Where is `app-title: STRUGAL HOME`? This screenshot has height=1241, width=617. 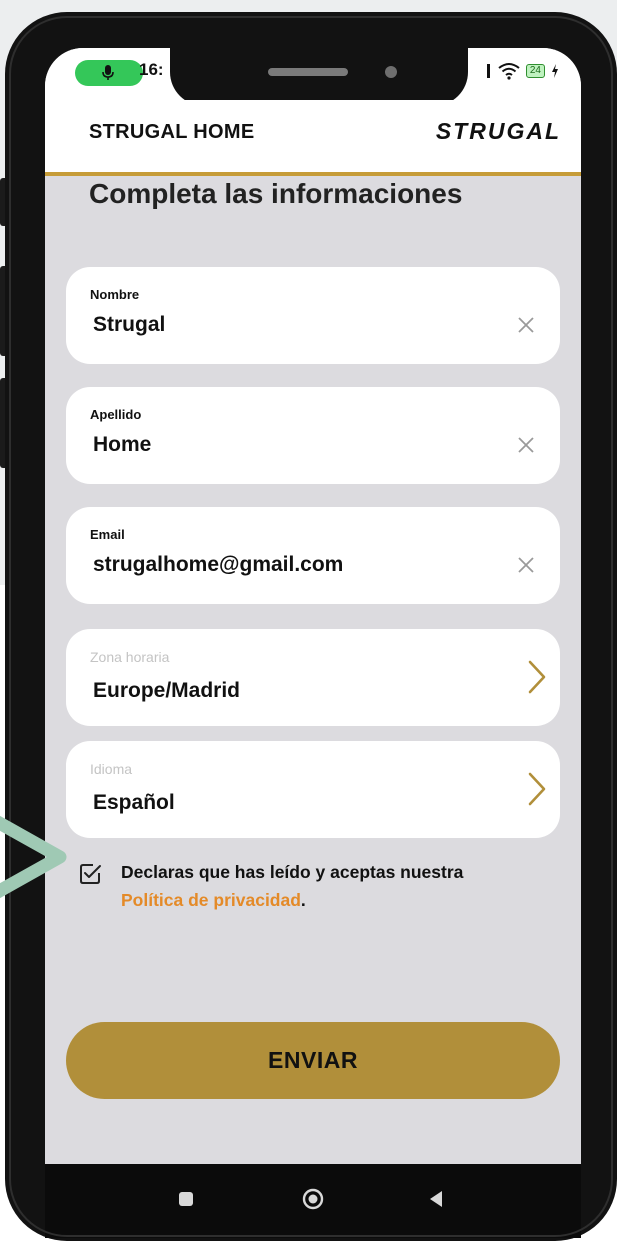
app-title: STRUGAL HOME is located at coordinates (172, 132).